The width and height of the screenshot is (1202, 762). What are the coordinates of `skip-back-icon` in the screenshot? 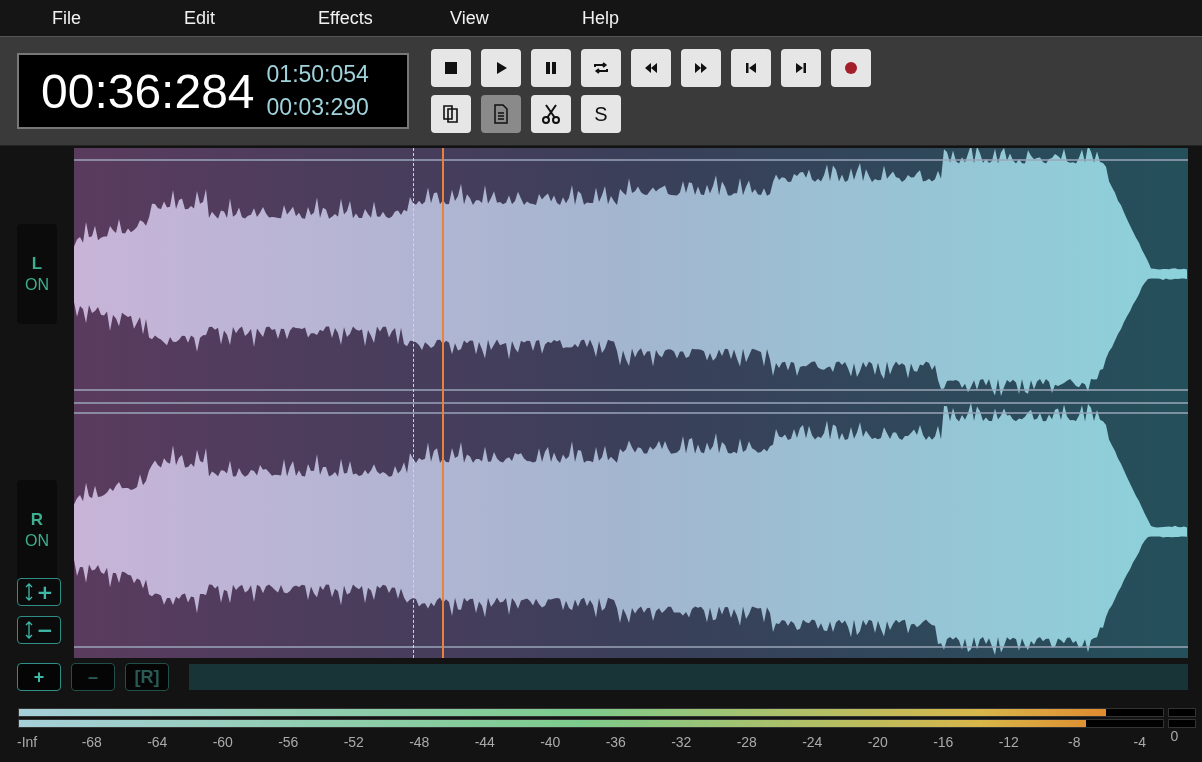 It's located at (751, 68).